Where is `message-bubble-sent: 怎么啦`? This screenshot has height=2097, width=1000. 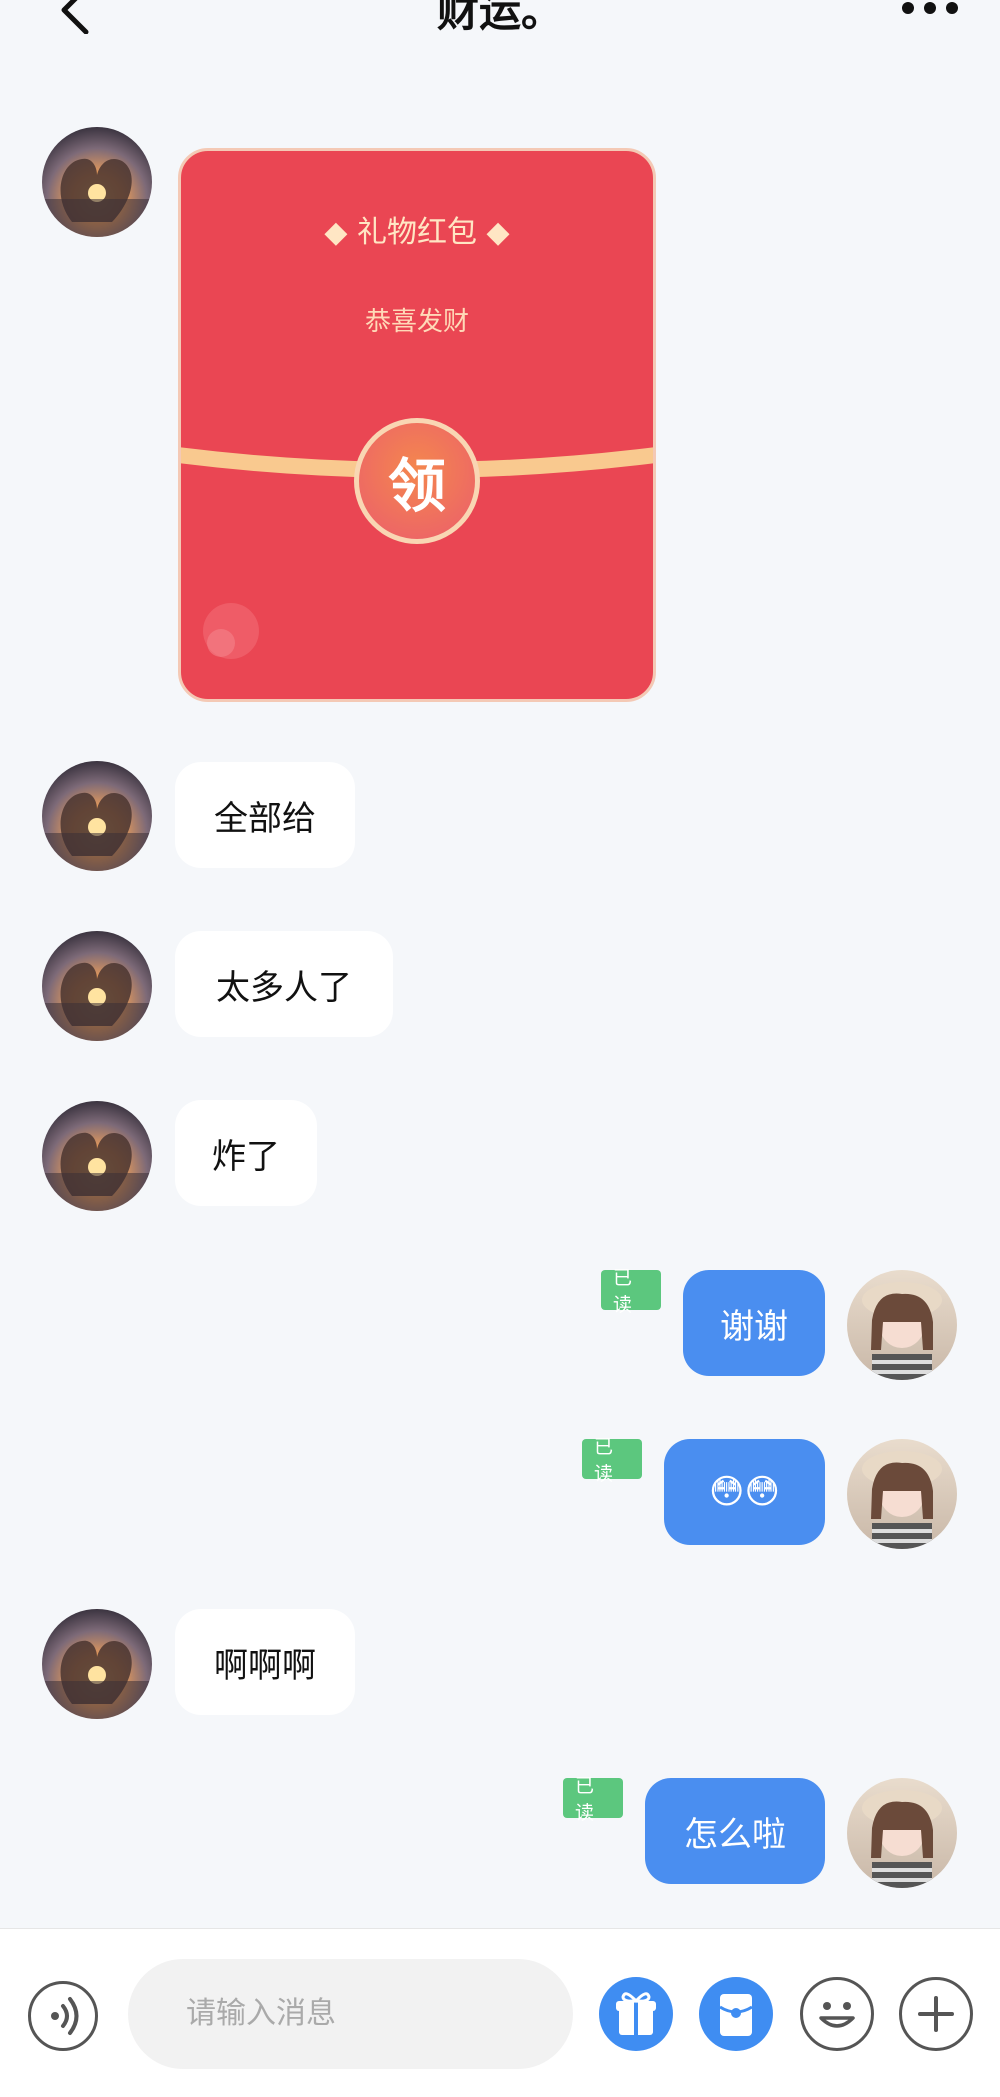 message-bubble-sent: 怎么啦 is located at coordinates (735, 1831).